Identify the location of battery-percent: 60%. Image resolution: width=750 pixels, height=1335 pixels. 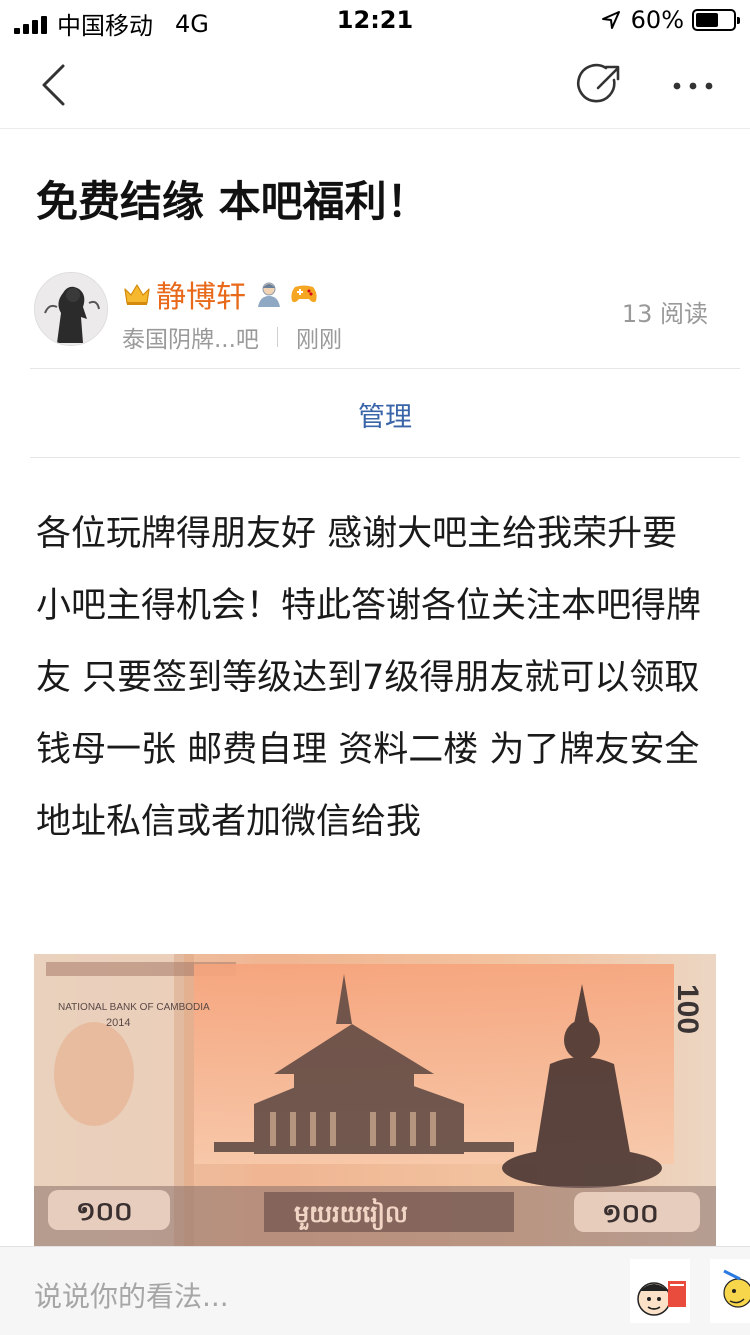
(657, 20).